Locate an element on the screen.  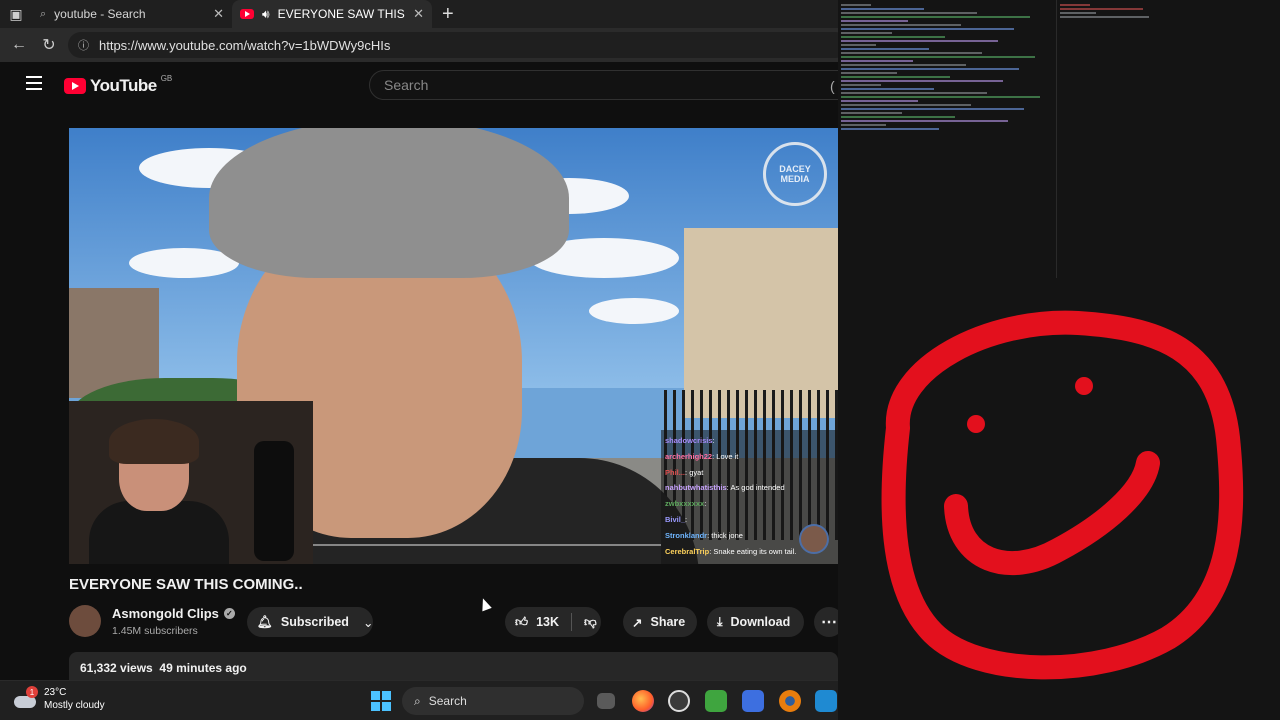
subscribed-label: Subscribed is located at coordinates (314, 622).